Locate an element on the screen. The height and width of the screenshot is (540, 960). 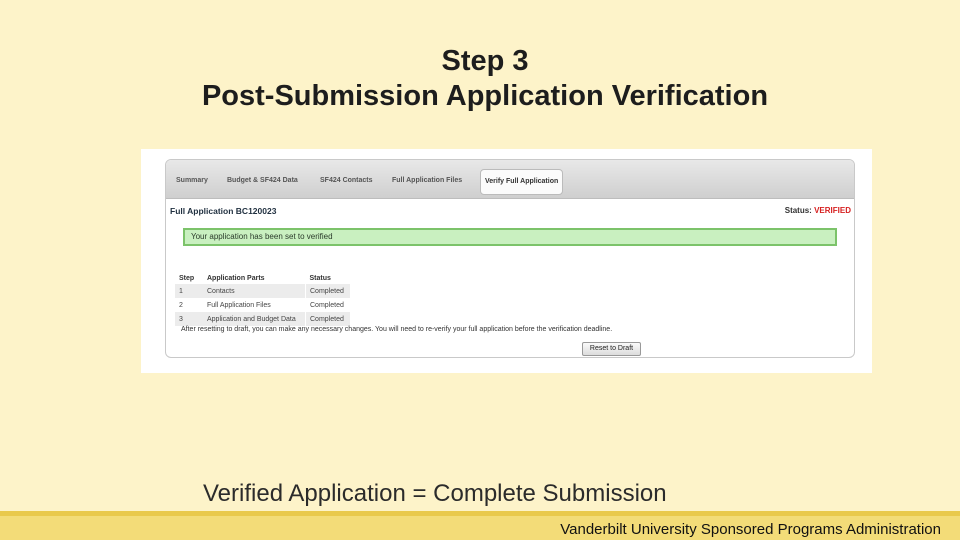
bottom-stripe is located at coordinates (480, 513).